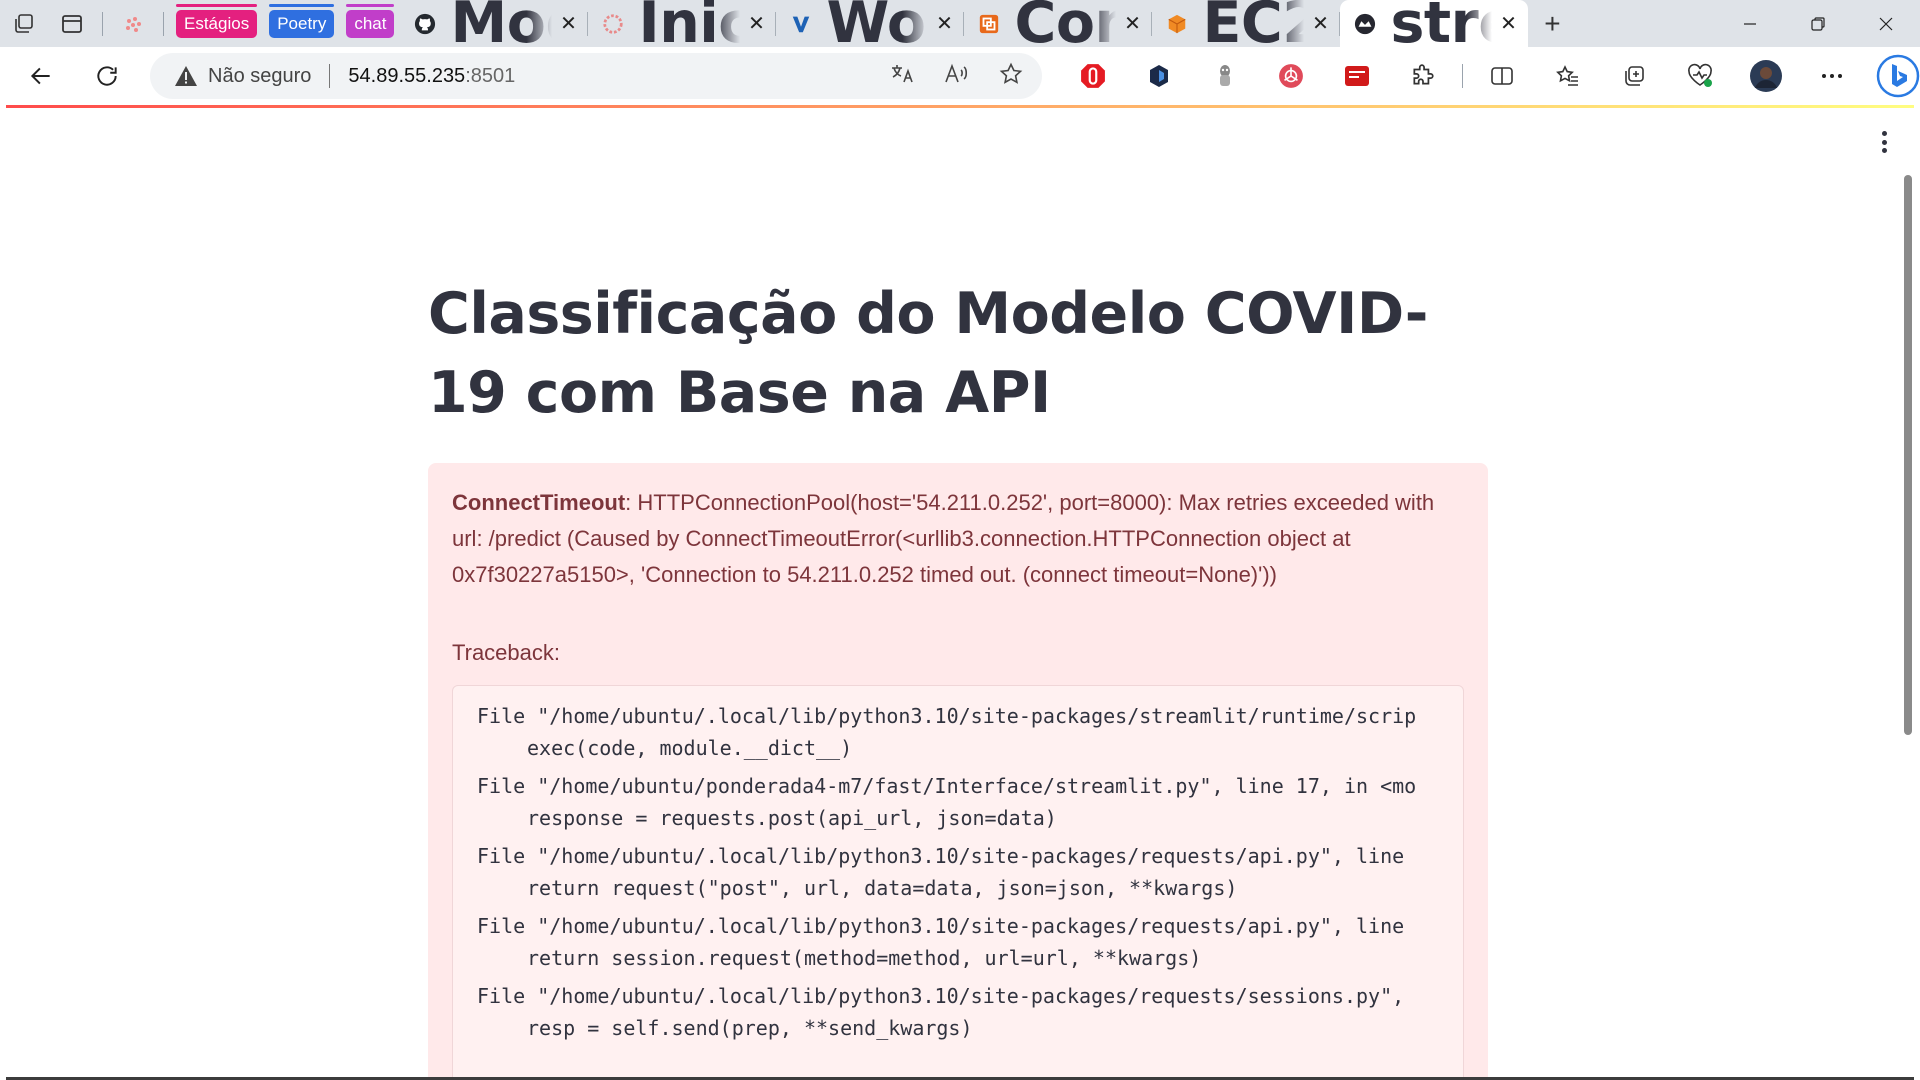 This screenshot has height=1080, width=1920. What do you see at coordinates (1884, 142) in the screenshot?
I see `main-menu-icon` at bounding box center [1884, 142].